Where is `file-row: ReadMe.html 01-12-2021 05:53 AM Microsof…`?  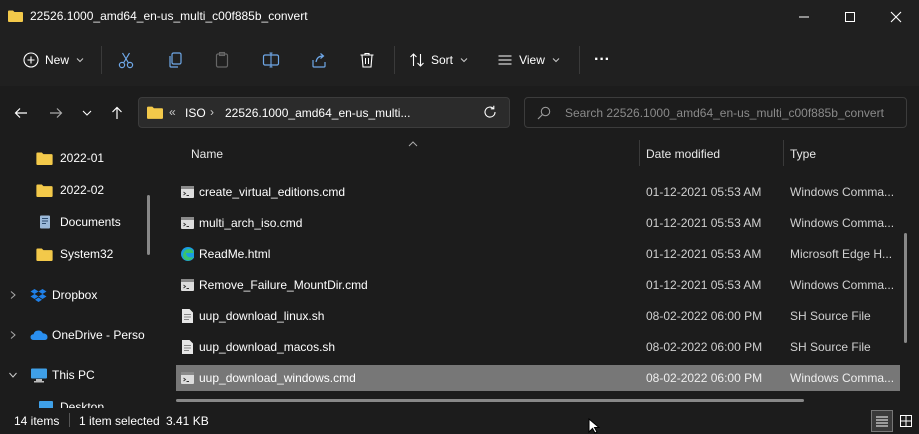 file-row: ReadMe.html 01-12-2021 05:53 AM Microsof… is located at coordinates (538, 254).